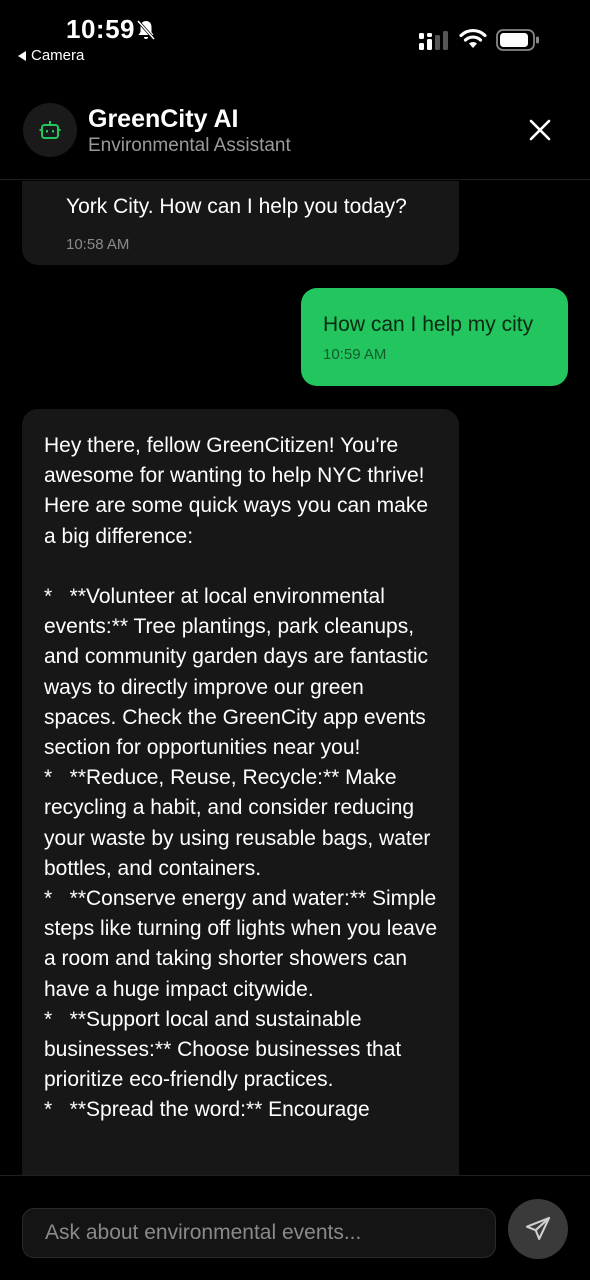 The width and height of the screenshot is (590, 1280). What do you see at coordinates (428, 324) in the screenshot?
I see `message-text: How can I help my city` at bounding box center [428, 324].